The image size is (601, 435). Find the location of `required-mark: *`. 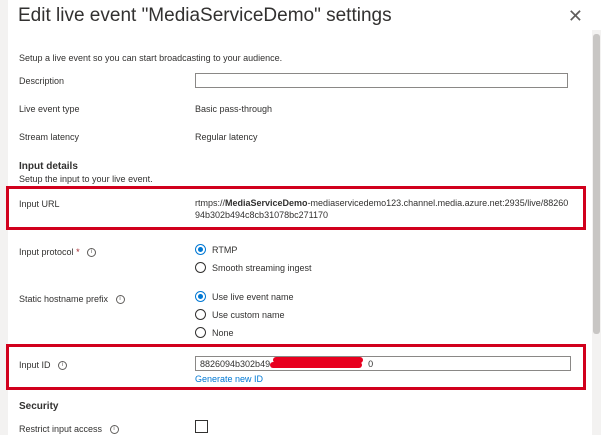

required-mark: * is located at coordinates (78, 252).